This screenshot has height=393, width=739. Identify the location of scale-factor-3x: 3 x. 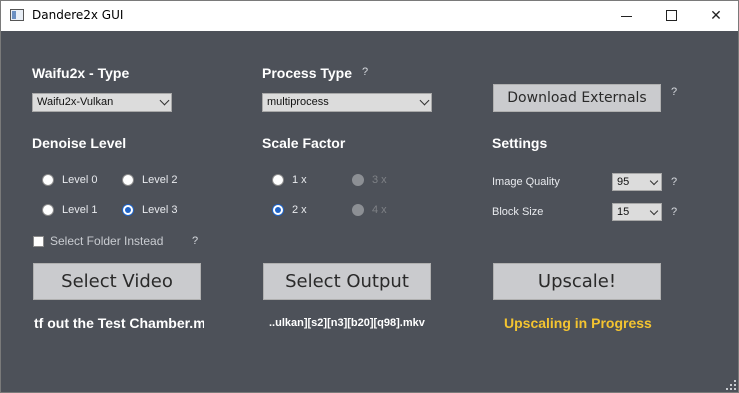
(369, 180).